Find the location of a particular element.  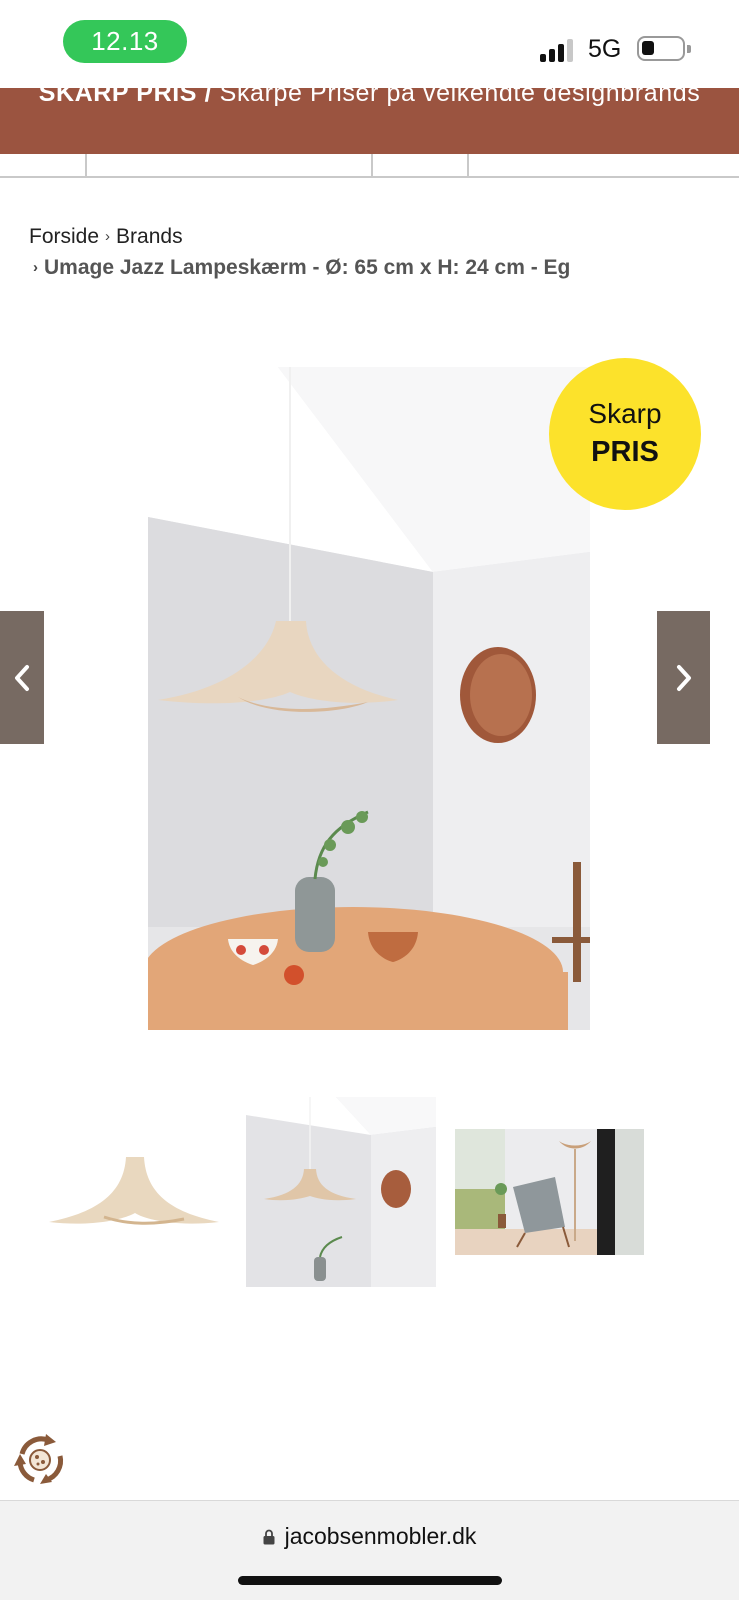

chevron-left-icon is located at coordinates (22, 677).